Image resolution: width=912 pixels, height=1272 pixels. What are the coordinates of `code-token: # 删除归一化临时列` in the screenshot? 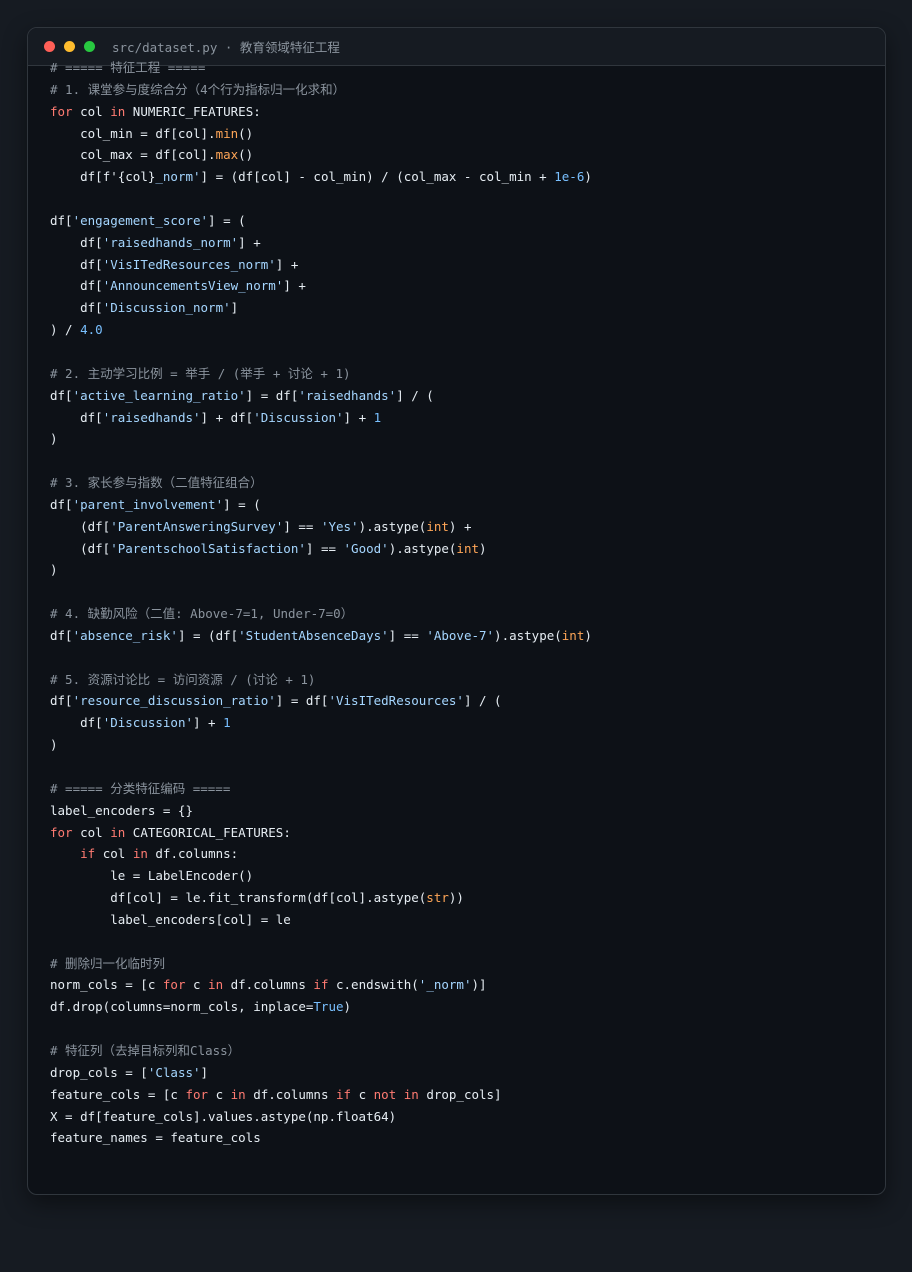 It's located at (108, 963).